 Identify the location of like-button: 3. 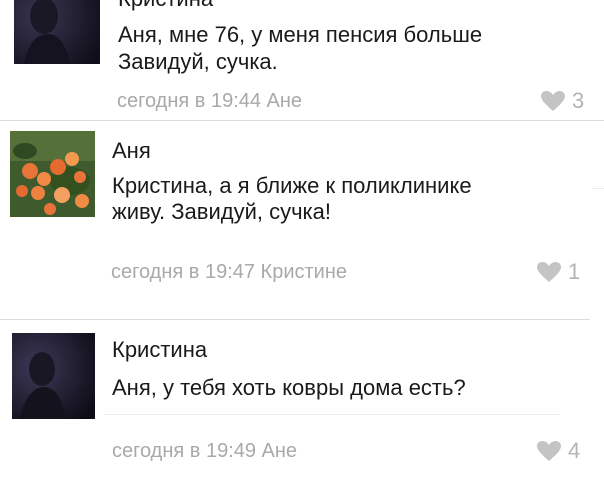
(562, 101).